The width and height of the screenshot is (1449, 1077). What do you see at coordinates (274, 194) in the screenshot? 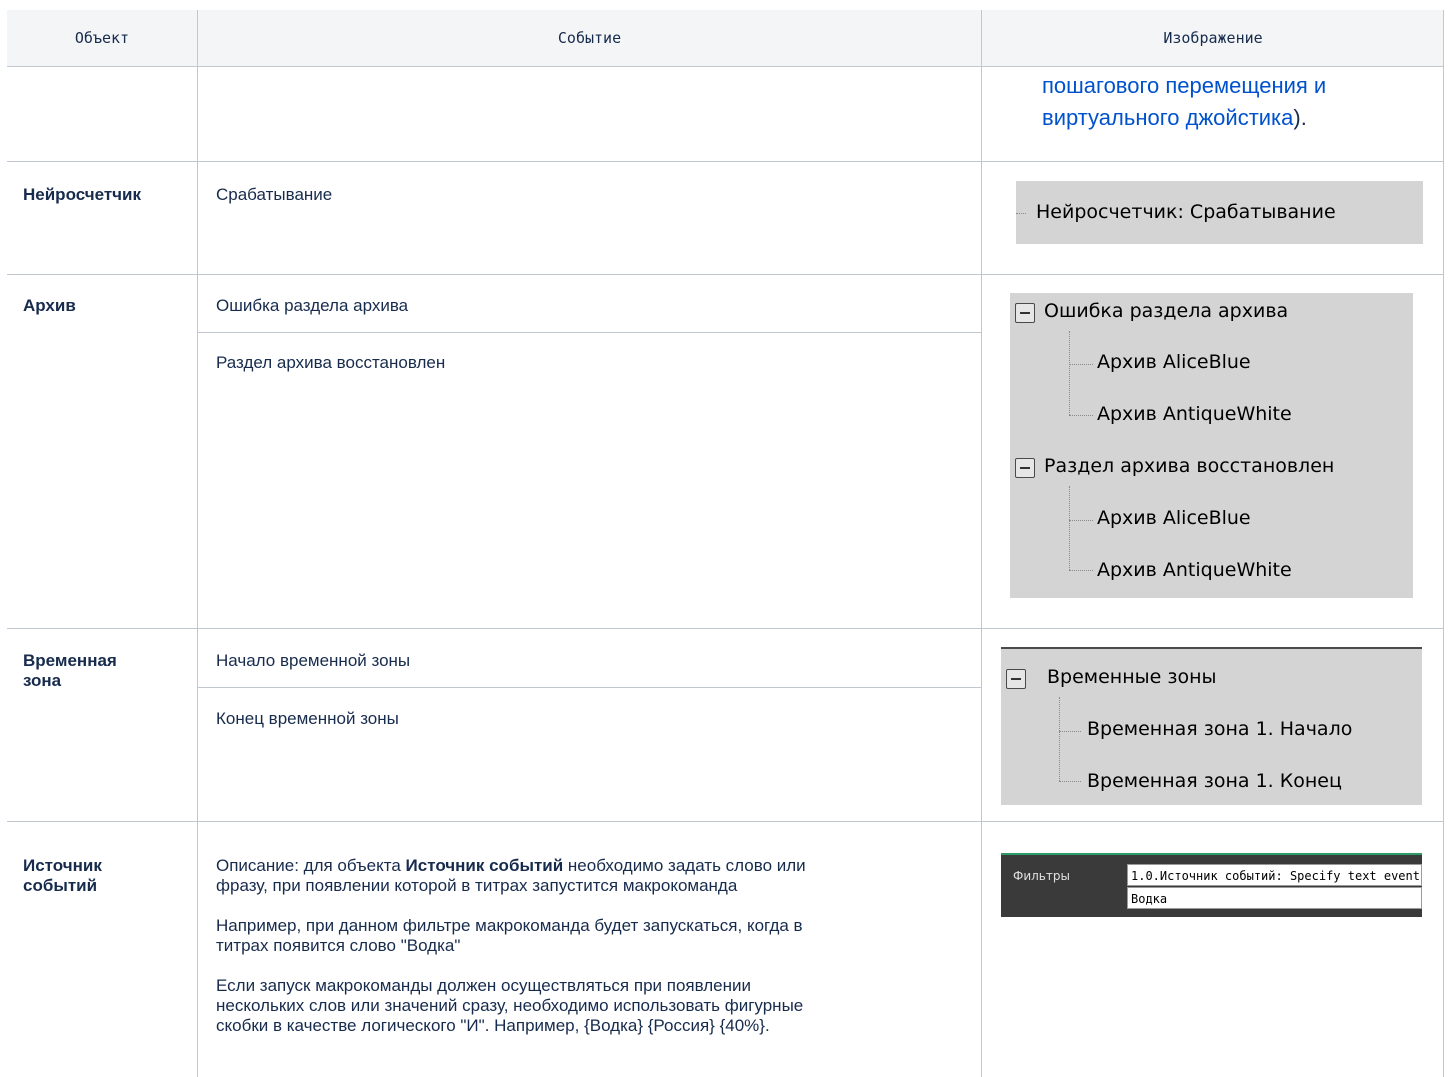
I see `event-trigger: Срабатывание` at bounding box center [274, 194].